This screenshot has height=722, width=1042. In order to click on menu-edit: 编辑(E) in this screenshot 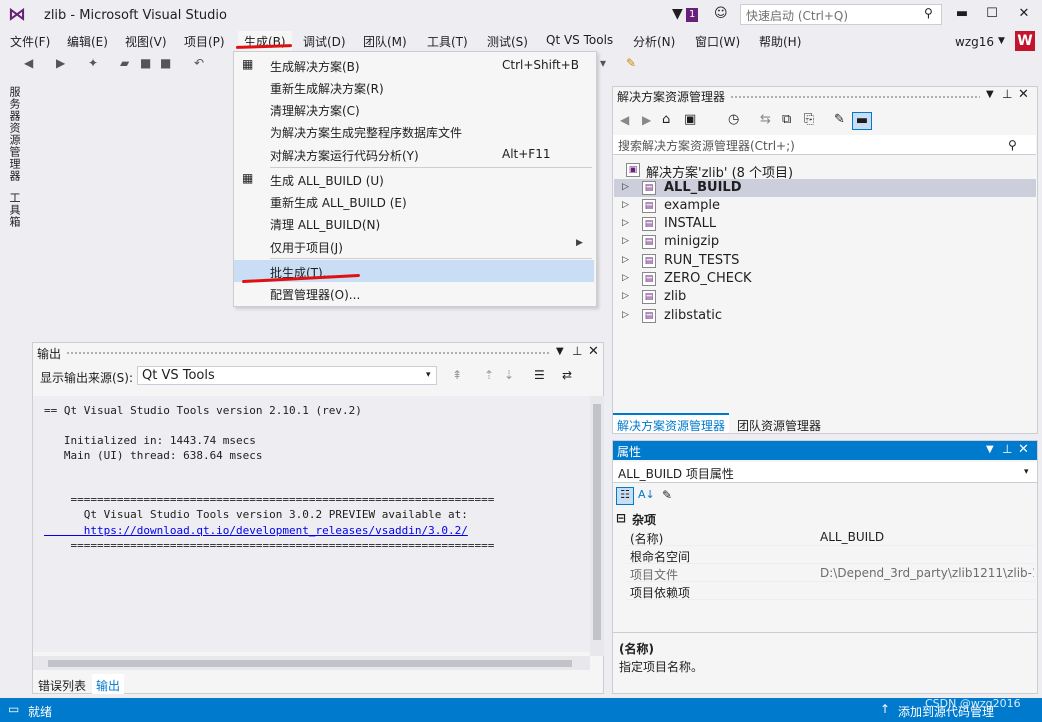, I will do `click(87, 41)`.